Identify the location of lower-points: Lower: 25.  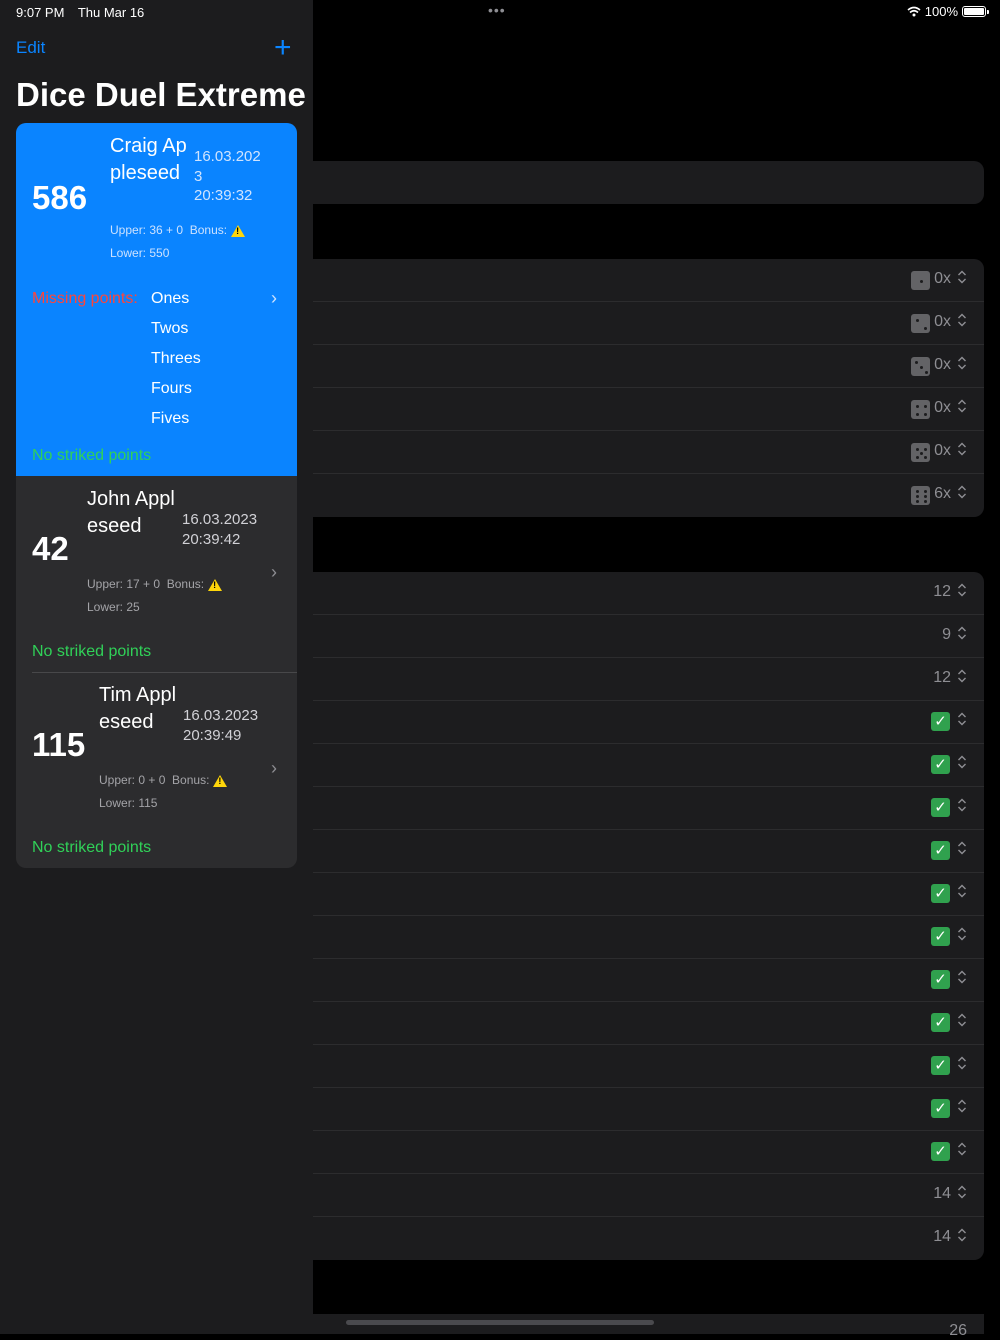
(113, 607).